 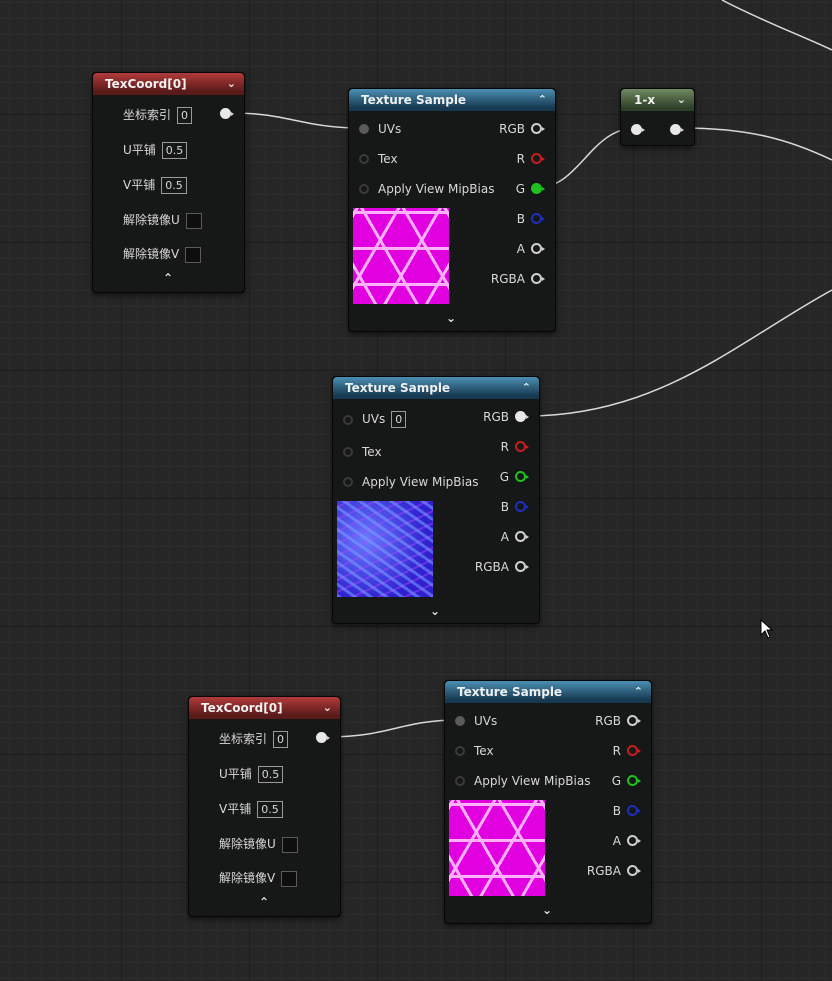 What do you see at coordinates (486, 721) in the screenshot?
I see `uvs-label: UVs` at bounding box center [486, 721].